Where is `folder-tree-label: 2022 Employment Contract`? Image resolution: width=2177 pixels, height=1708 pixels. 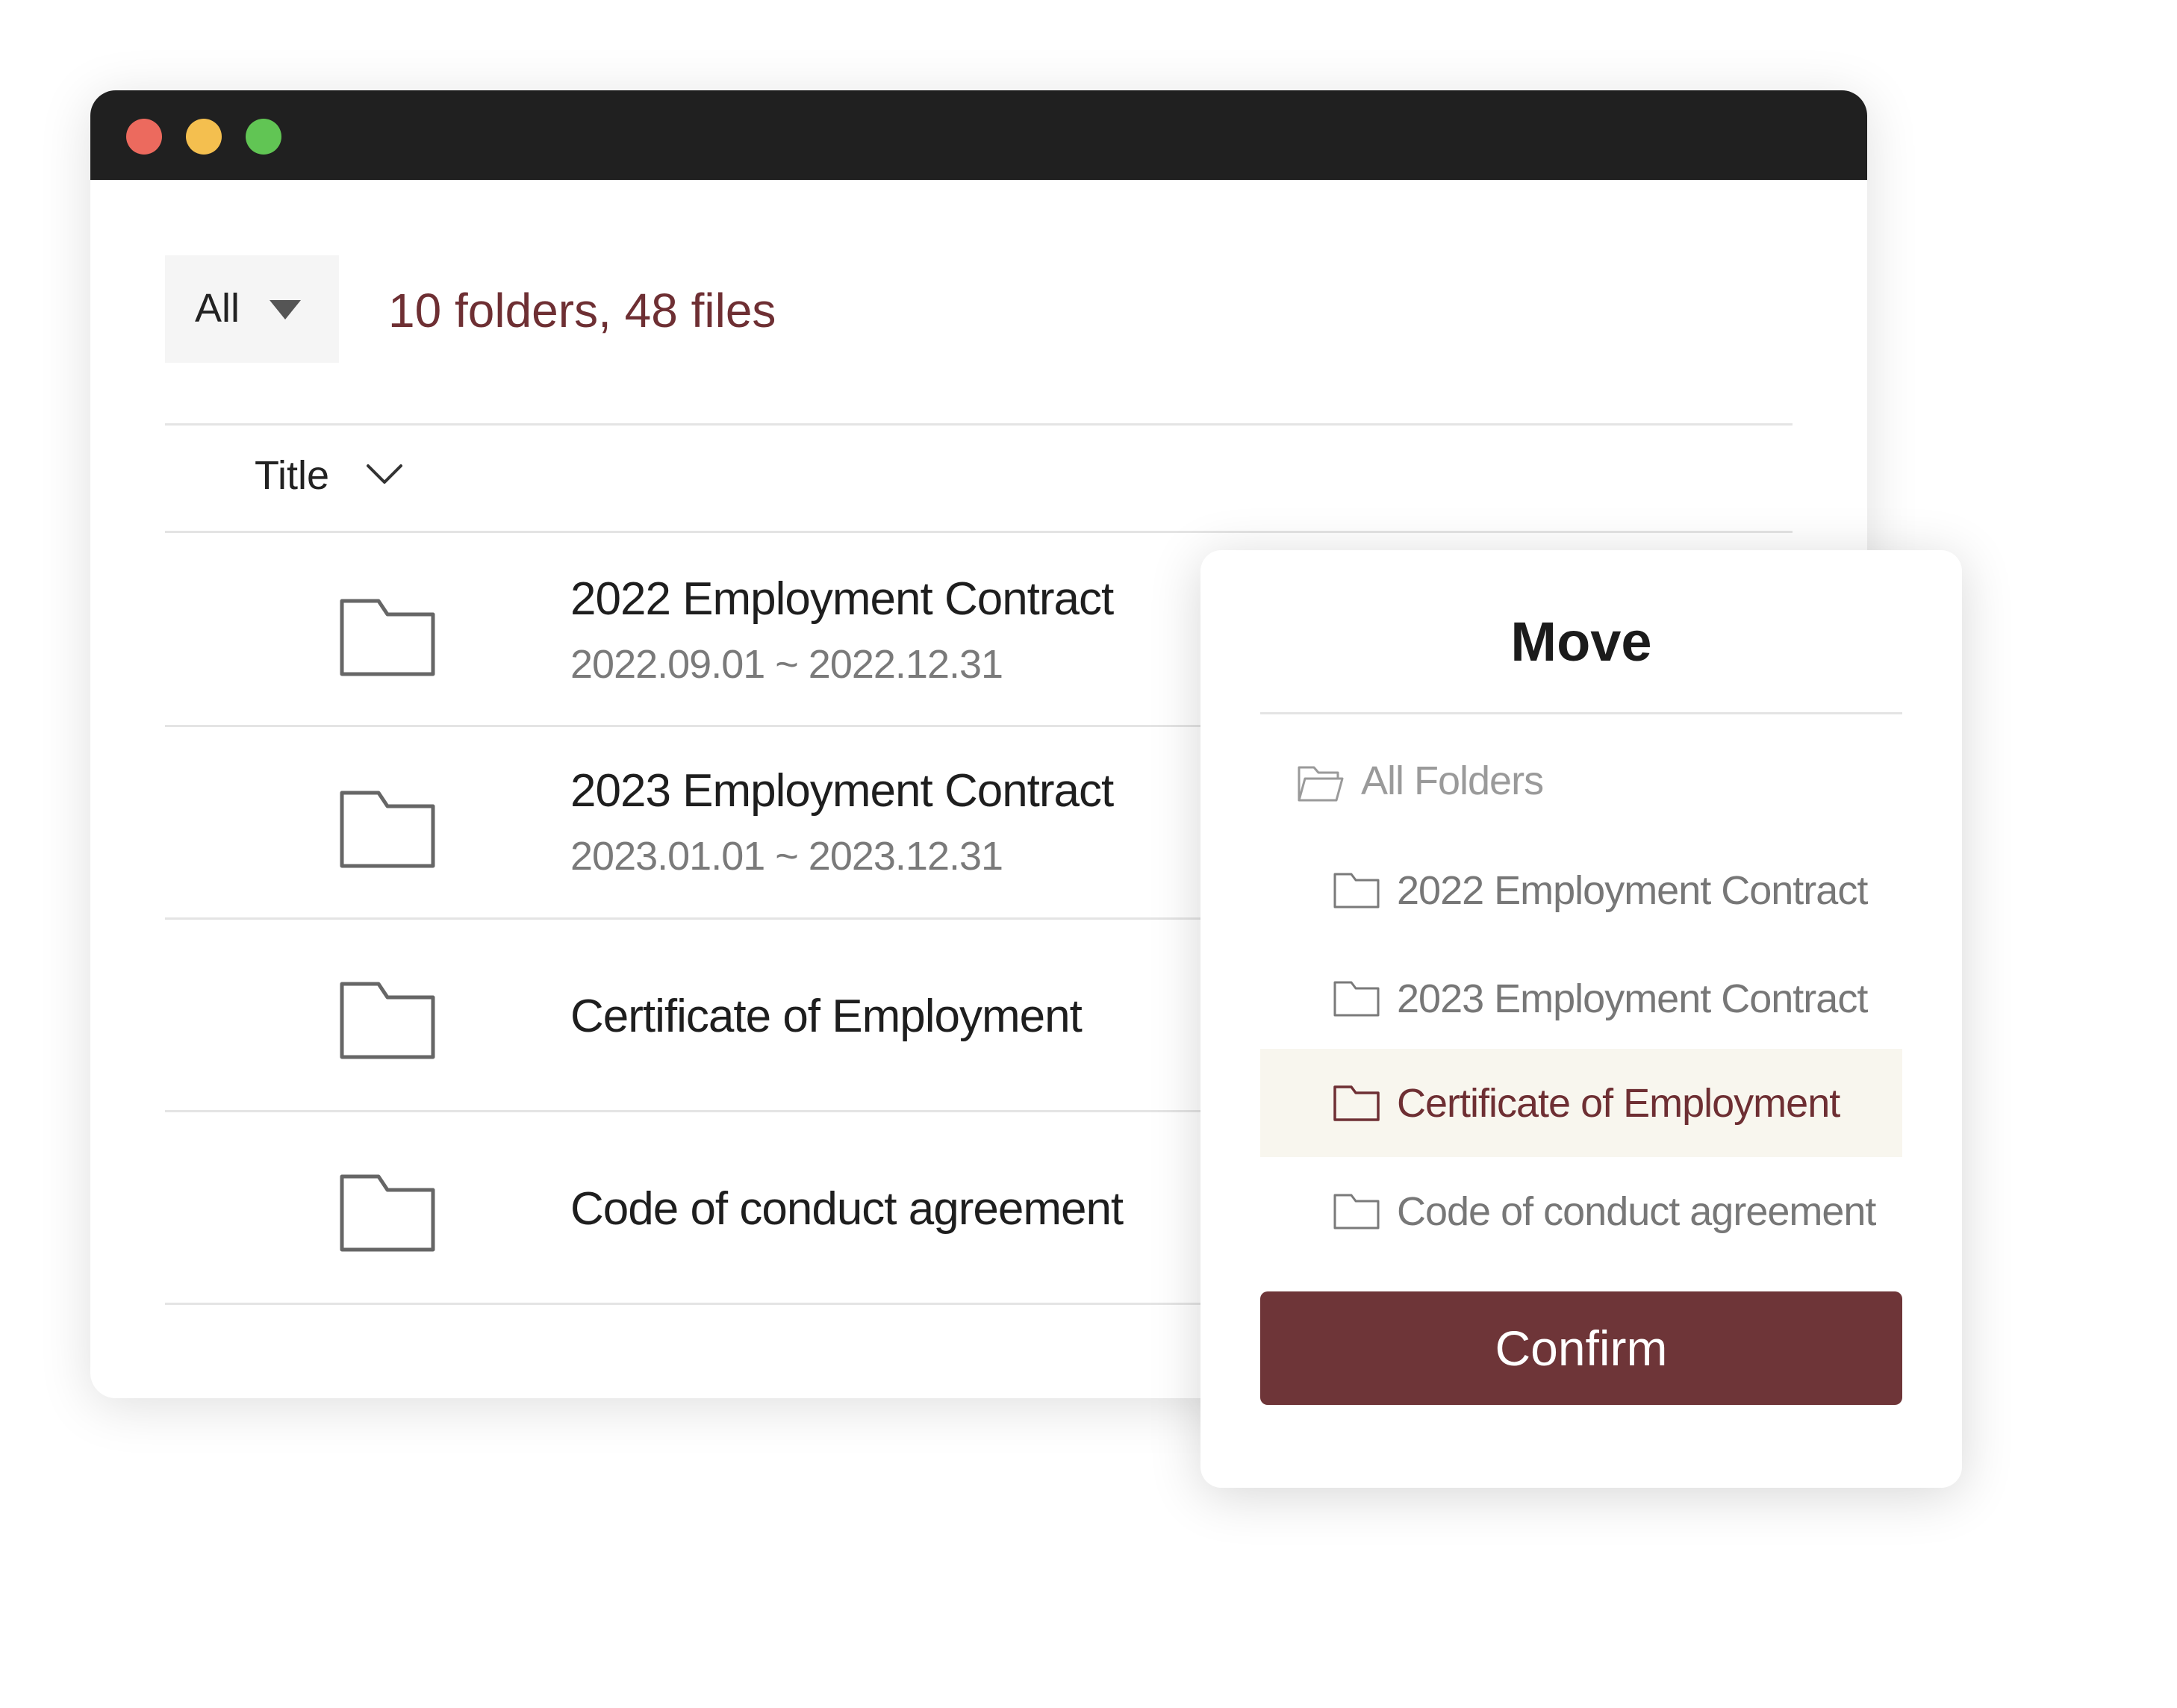
folder-tree-label: 2022 Employment Contract is located at coordinates (1632, 890).